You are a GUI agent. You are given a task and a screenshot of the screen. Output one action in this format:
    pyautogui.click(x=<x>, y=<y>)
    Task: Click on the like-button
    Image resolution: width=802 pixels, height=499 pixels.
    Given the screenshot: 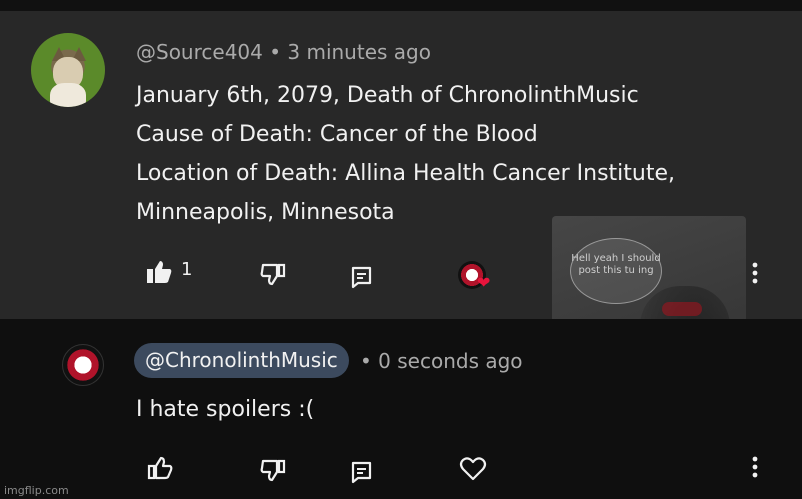 What is the action you would take?
    pyautogui.click(x=159, y=272)
    